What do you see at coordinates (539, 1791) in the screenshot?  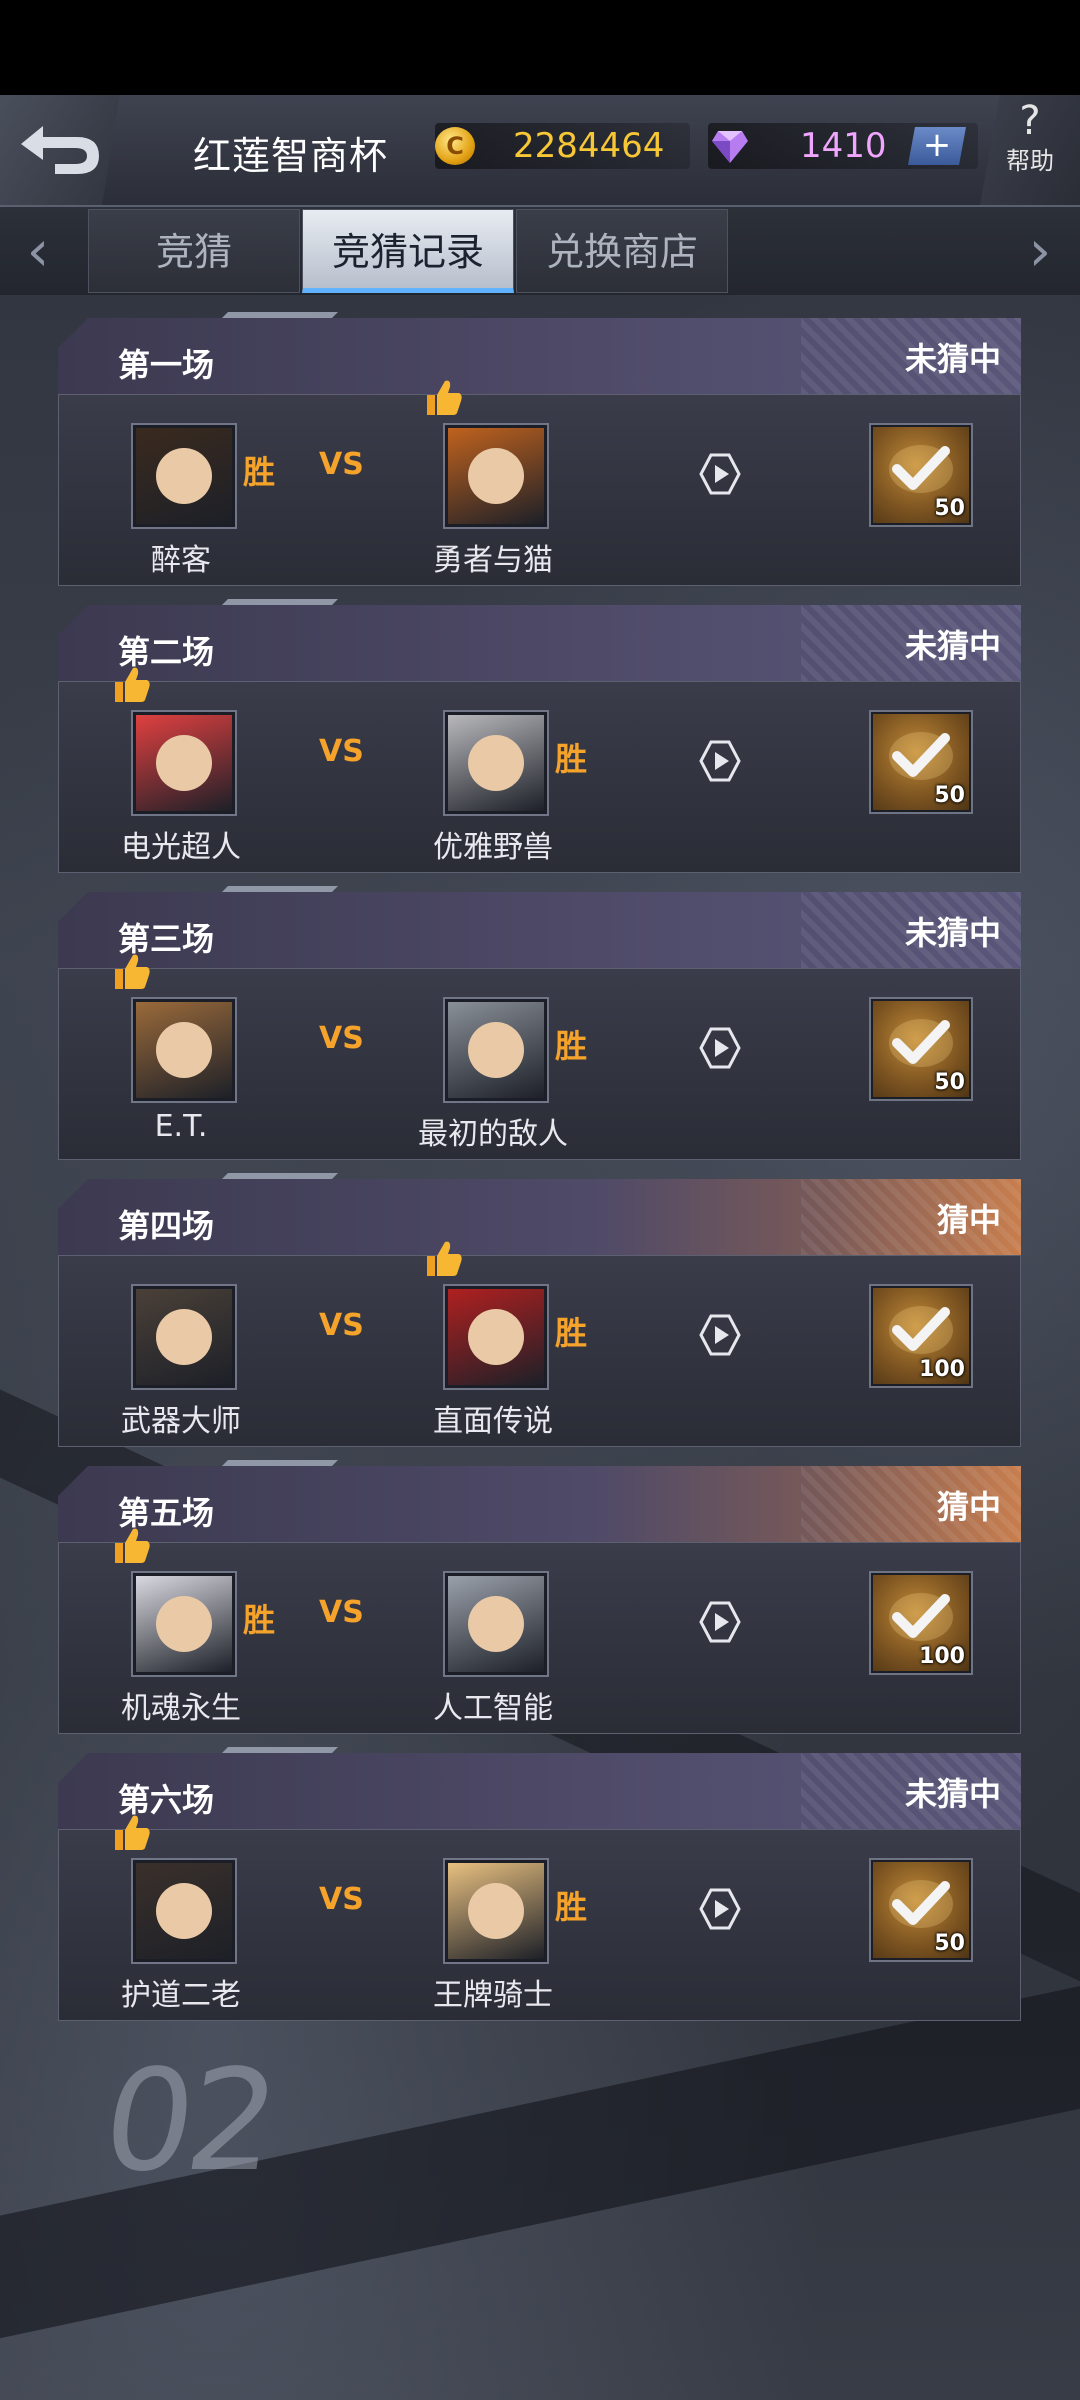 I see `match-header: 第六场 未猜中` at bounding box center [539, 1791].